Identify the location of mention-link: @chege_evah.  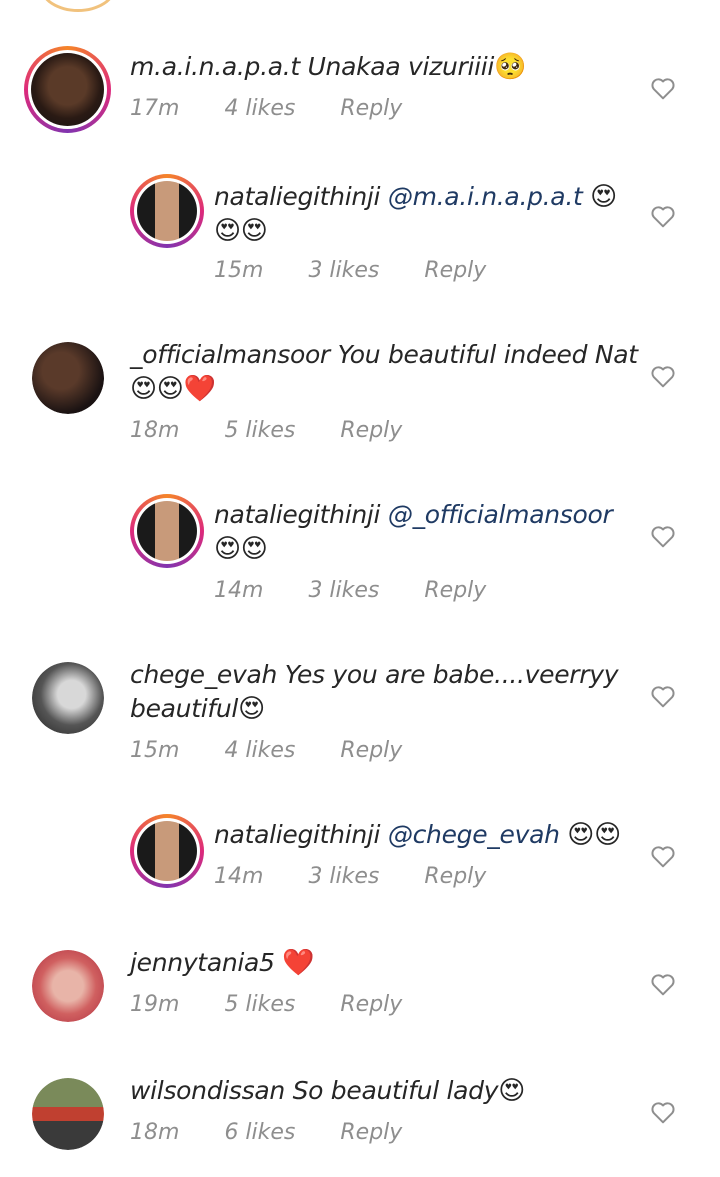
(474, 834).